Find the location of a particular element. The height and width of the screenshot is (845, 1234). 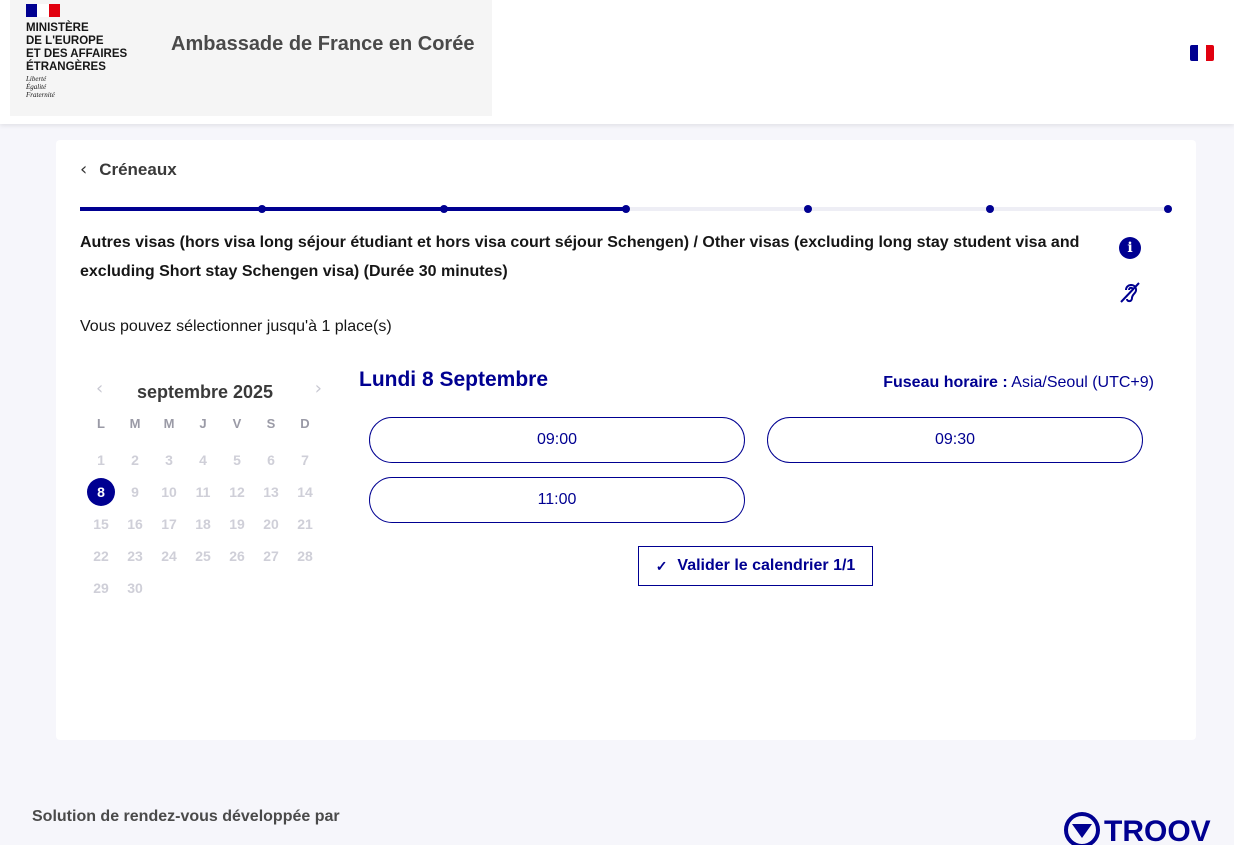

calendar-day-number: 29 is located at coordinates (101, 588).